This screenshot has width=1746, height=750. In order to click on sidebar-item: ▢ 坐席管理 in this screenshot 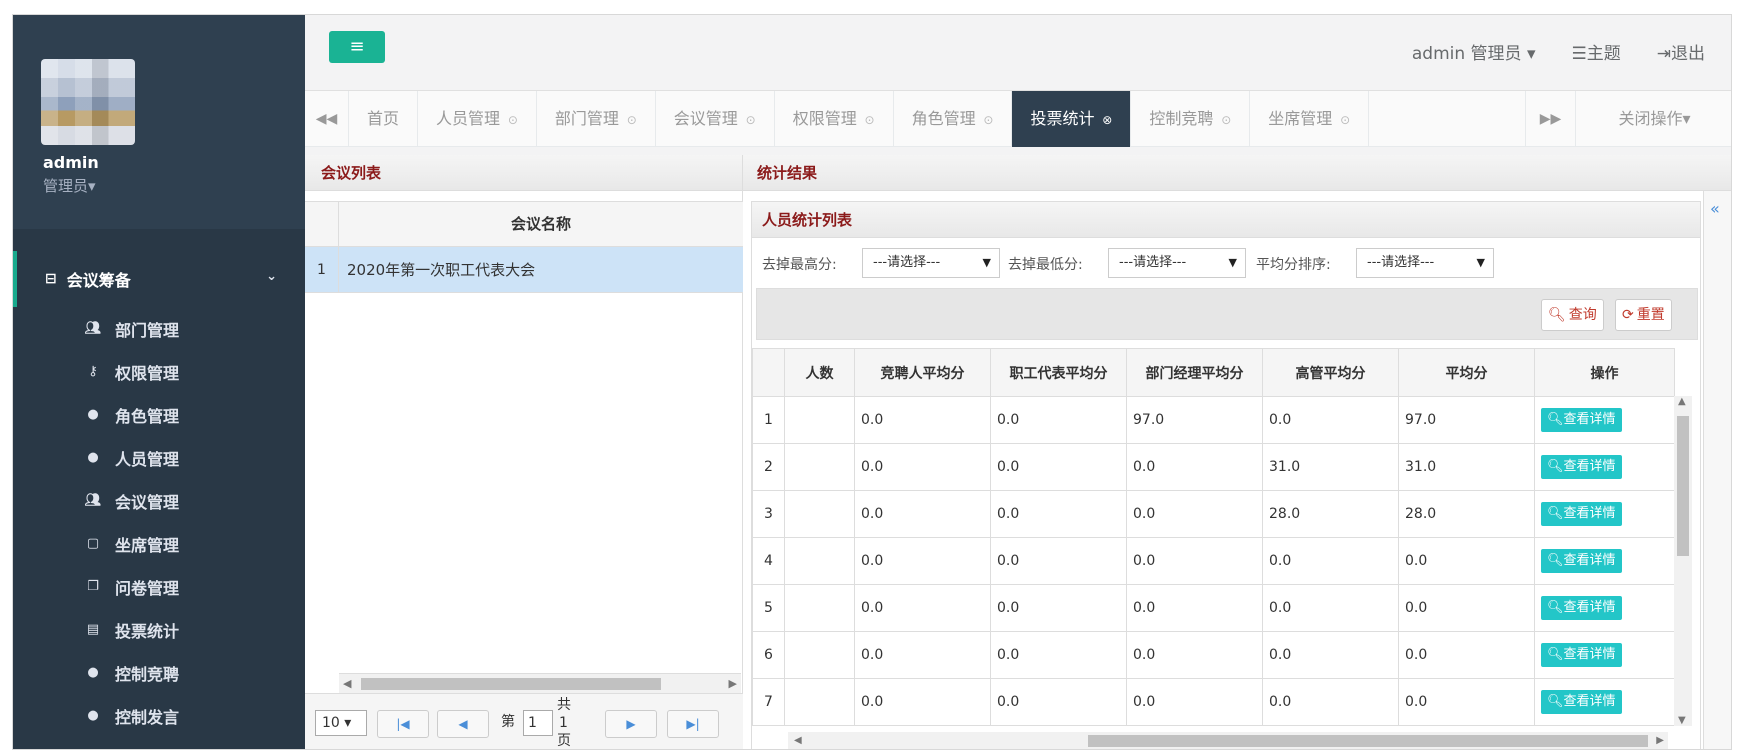, I will do `click(159, 543)`.